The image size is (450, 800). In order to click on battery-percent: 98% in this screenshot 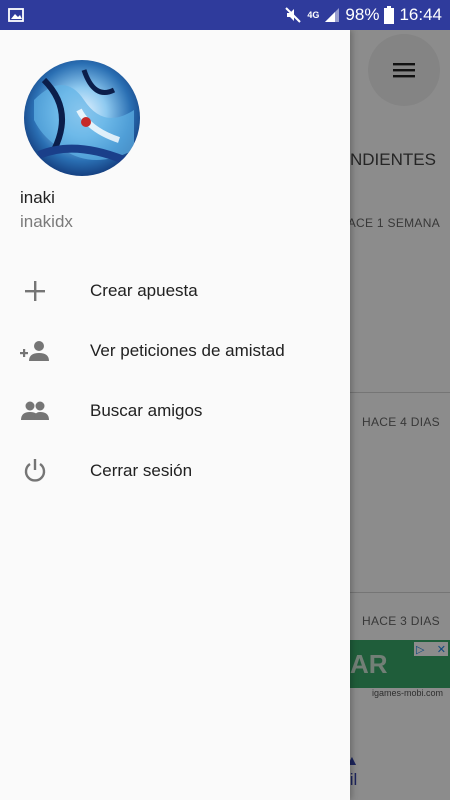, I will do `click(362, 14)`.